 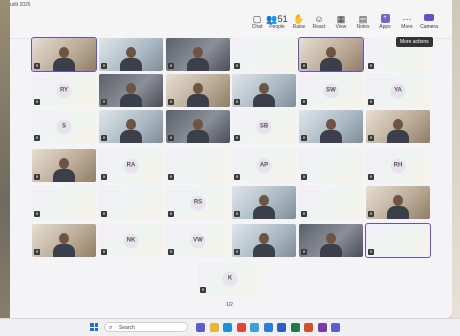 What do you see at coordinates (146, 327) in the screenshot?
I see `taskbar-search: ⌕ Search` at bounding box center [146, 327].